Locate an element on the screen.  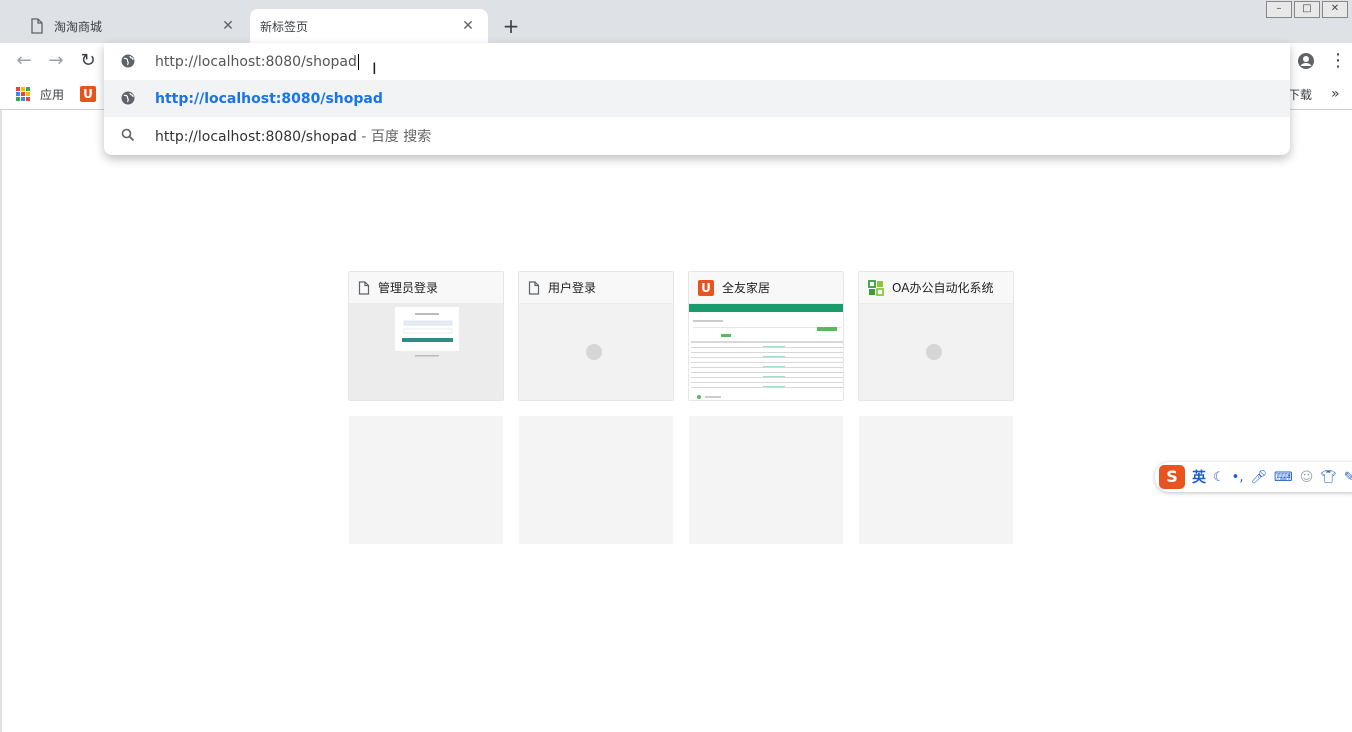
reload-button: ↻ is located at coordinates (88, 61).